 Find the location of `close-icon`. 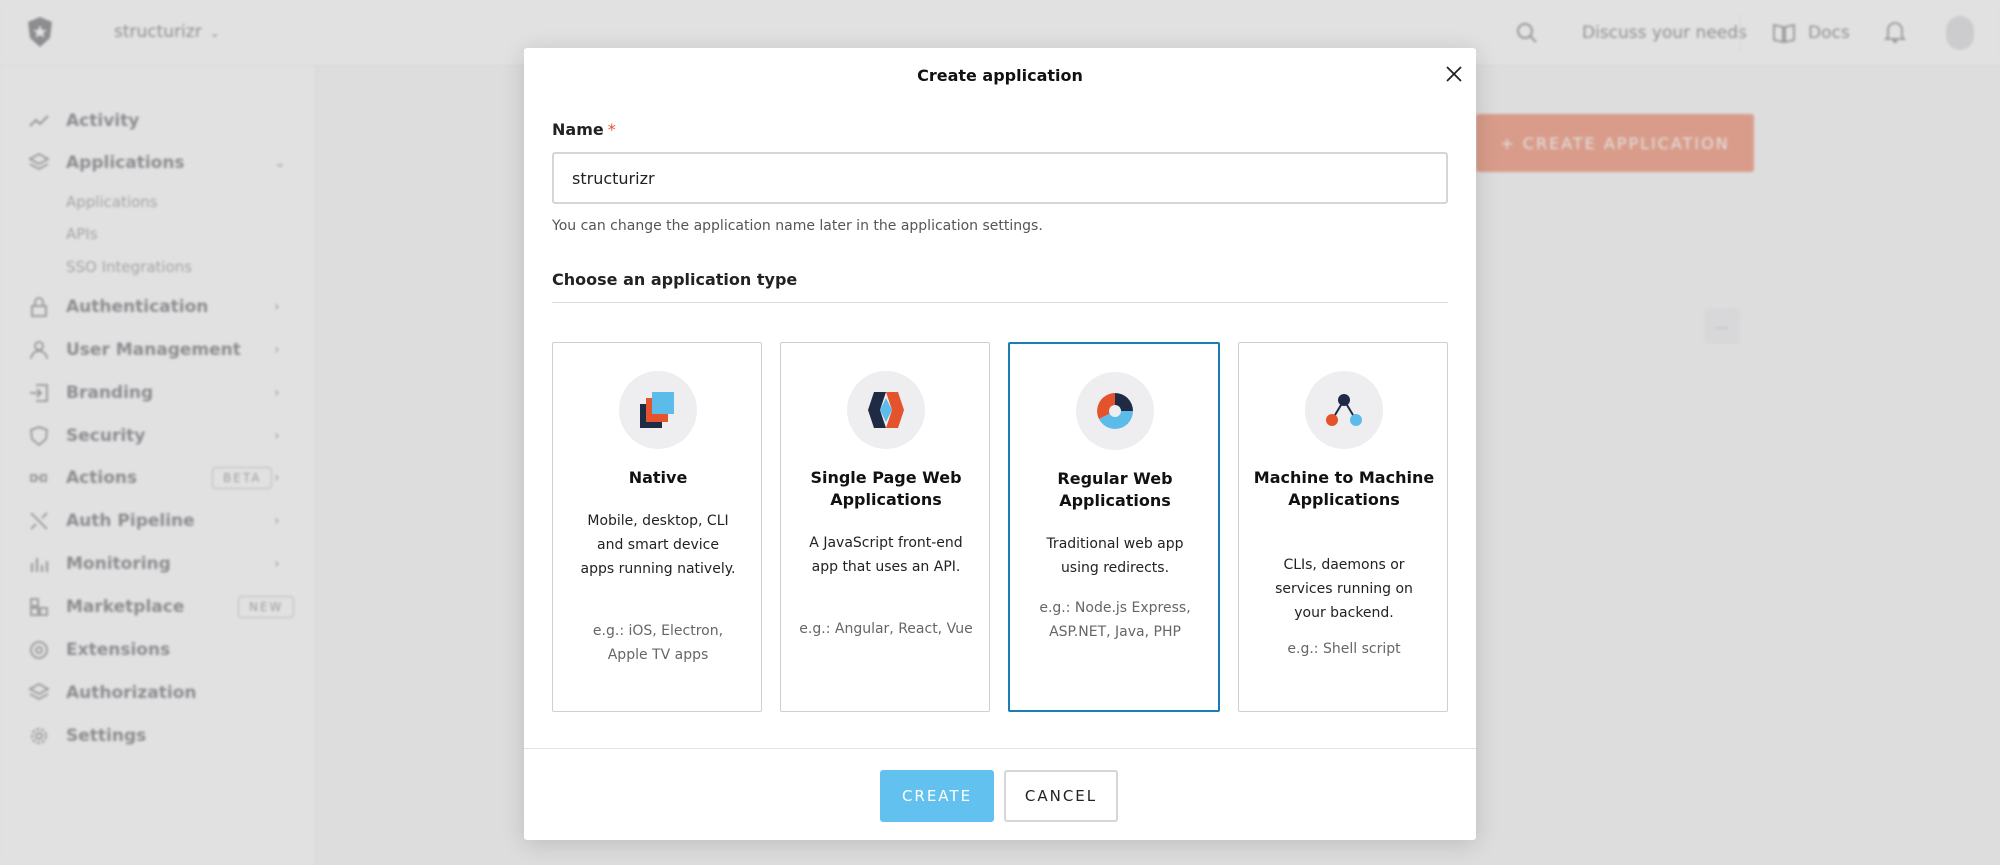

close-icon is located at coordinates (1454, 74).